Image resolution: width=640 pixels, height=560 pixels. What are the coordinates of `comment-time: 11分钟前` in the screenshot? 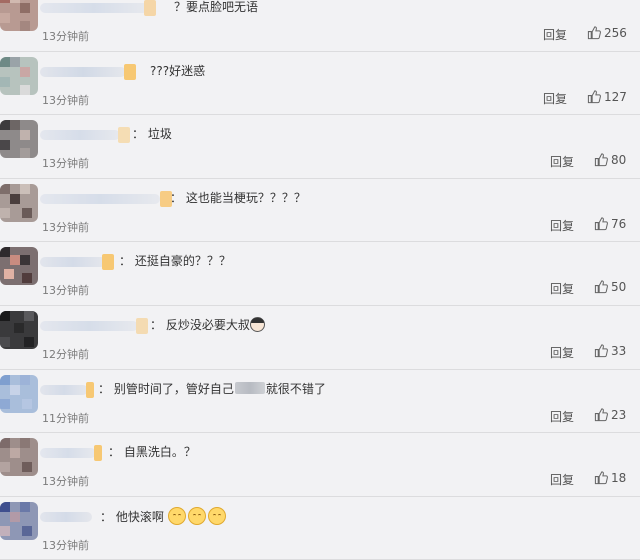 It's located at (65, 418).